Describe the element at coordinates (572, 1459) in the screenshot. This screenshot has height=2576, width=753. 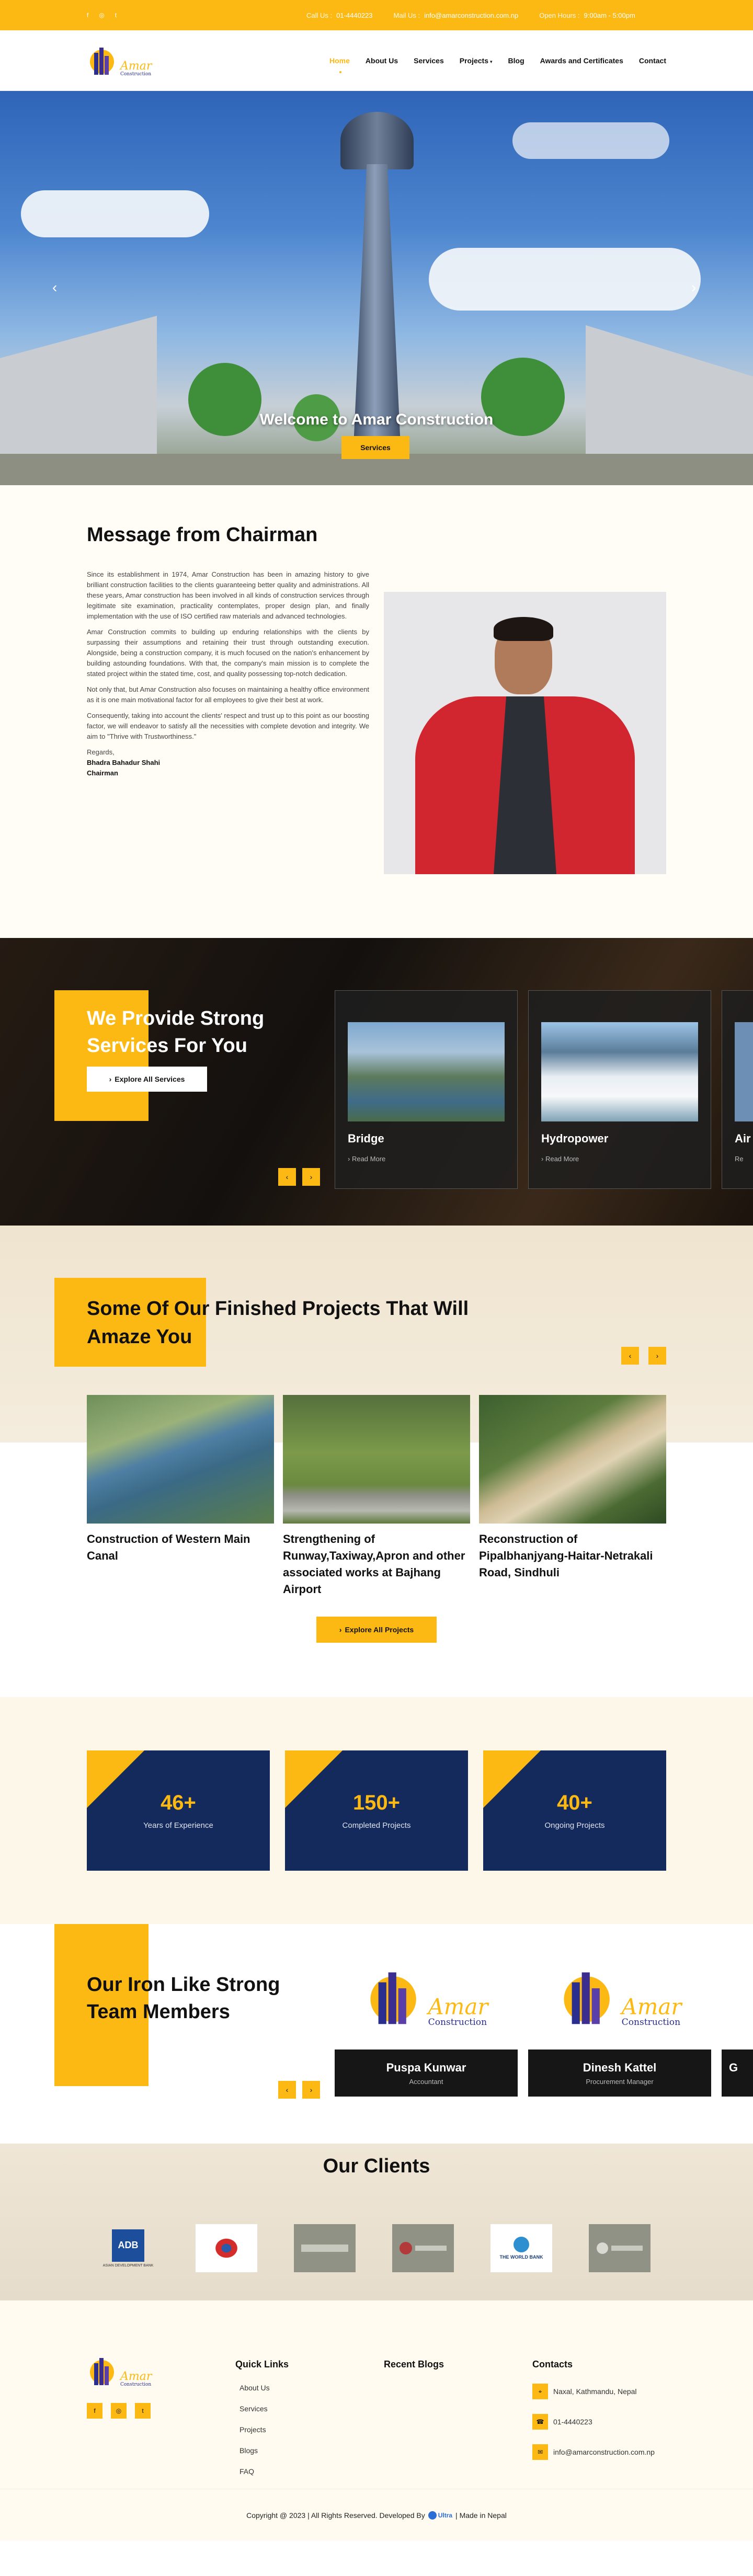
I see `road-image` at that location.